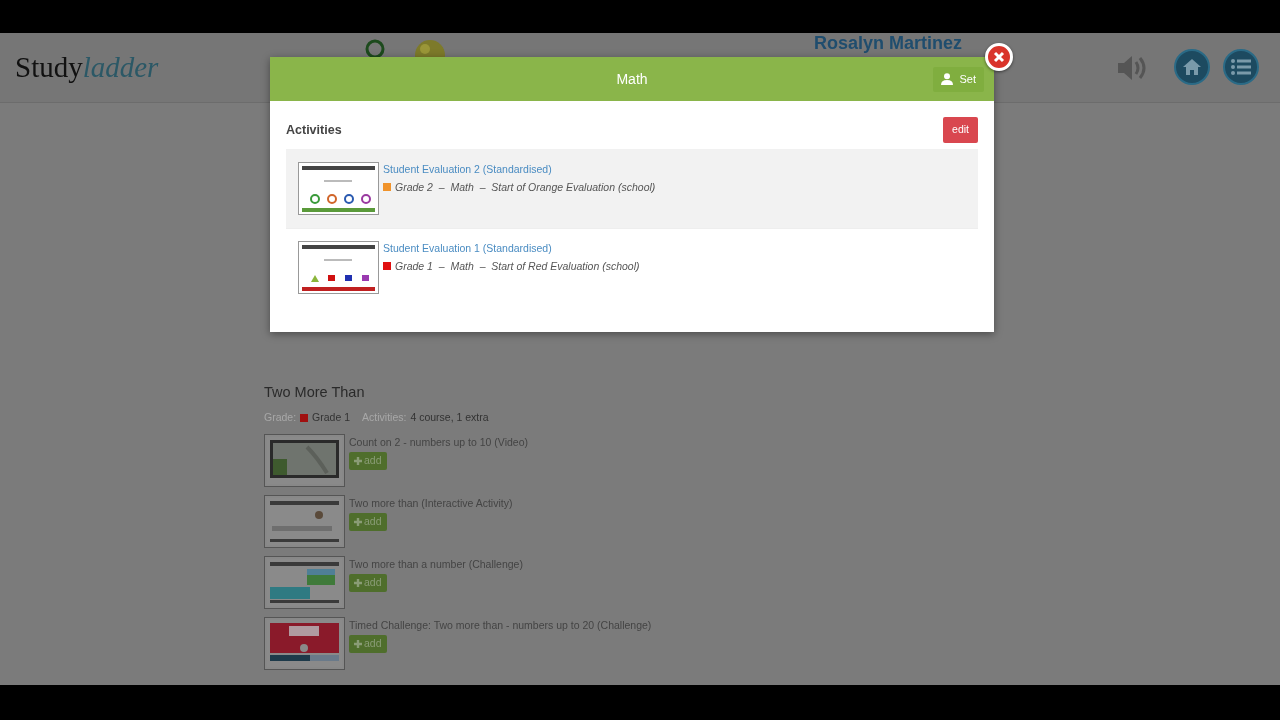  Describe the element at coordinates (49, 67) in the screenshot. I see `logo-text: Study` at that location.